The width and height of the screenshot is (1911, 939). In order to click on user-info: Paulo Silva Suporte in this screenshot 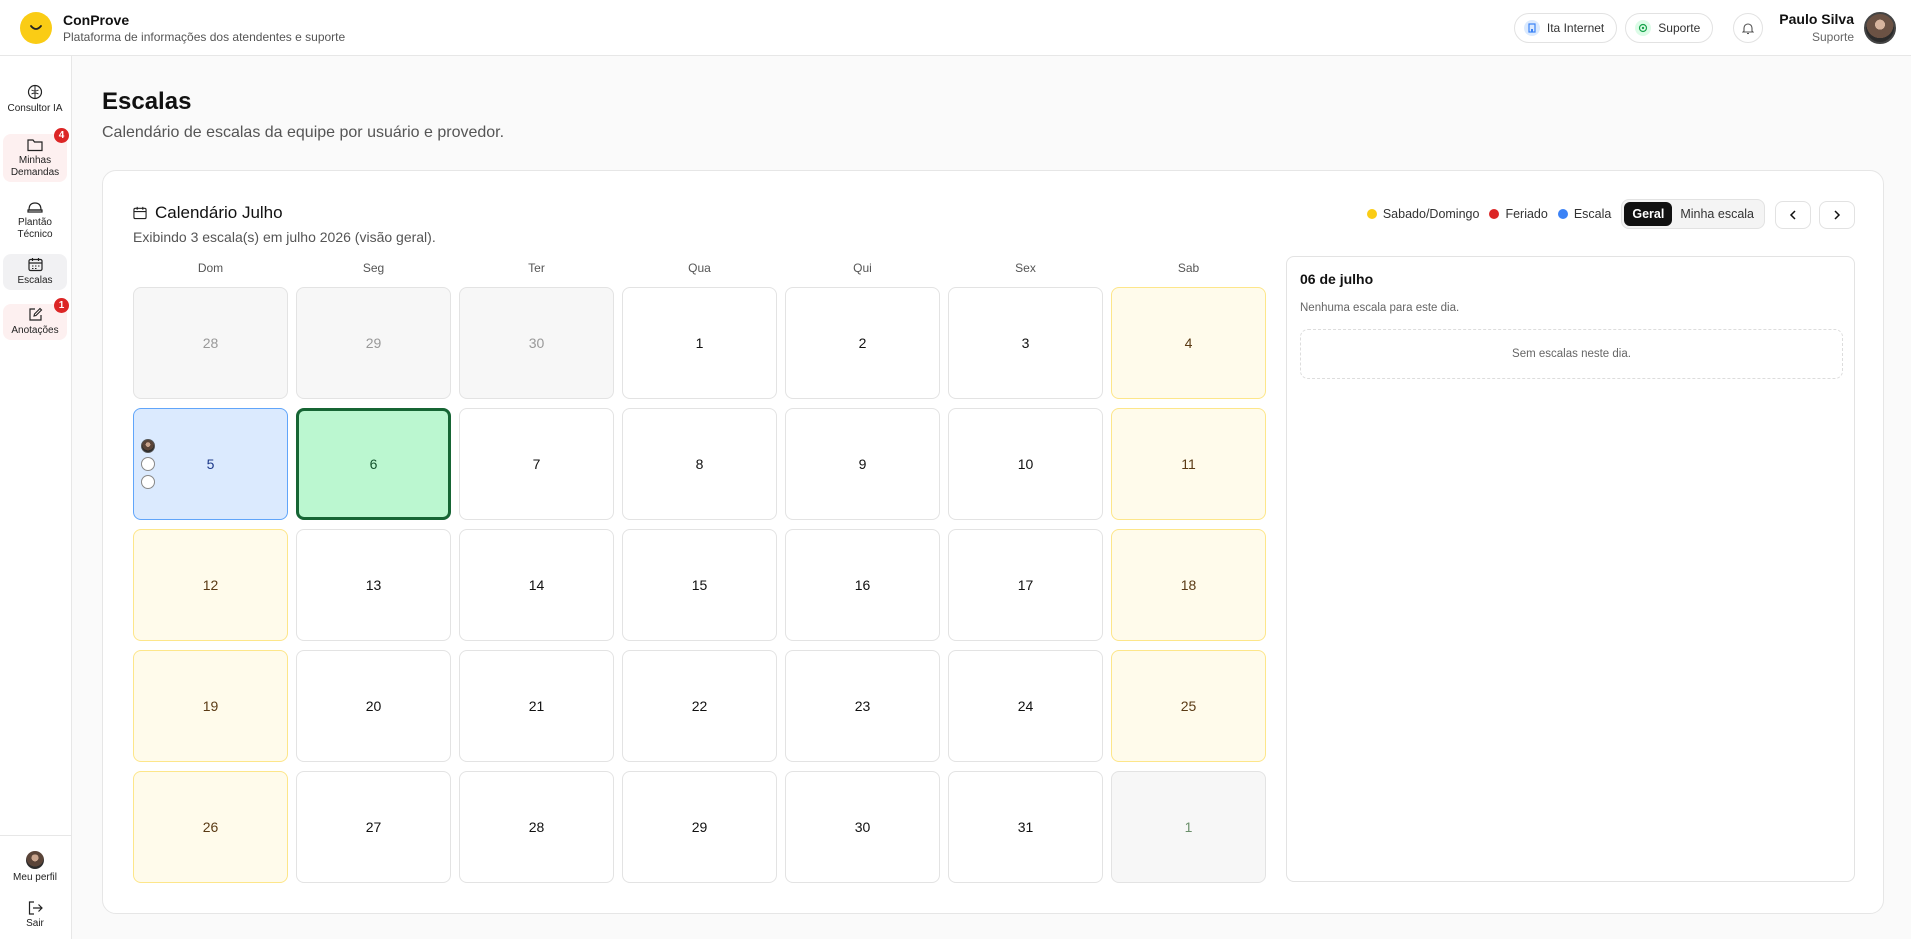, I will do `click(1816, 28)`.